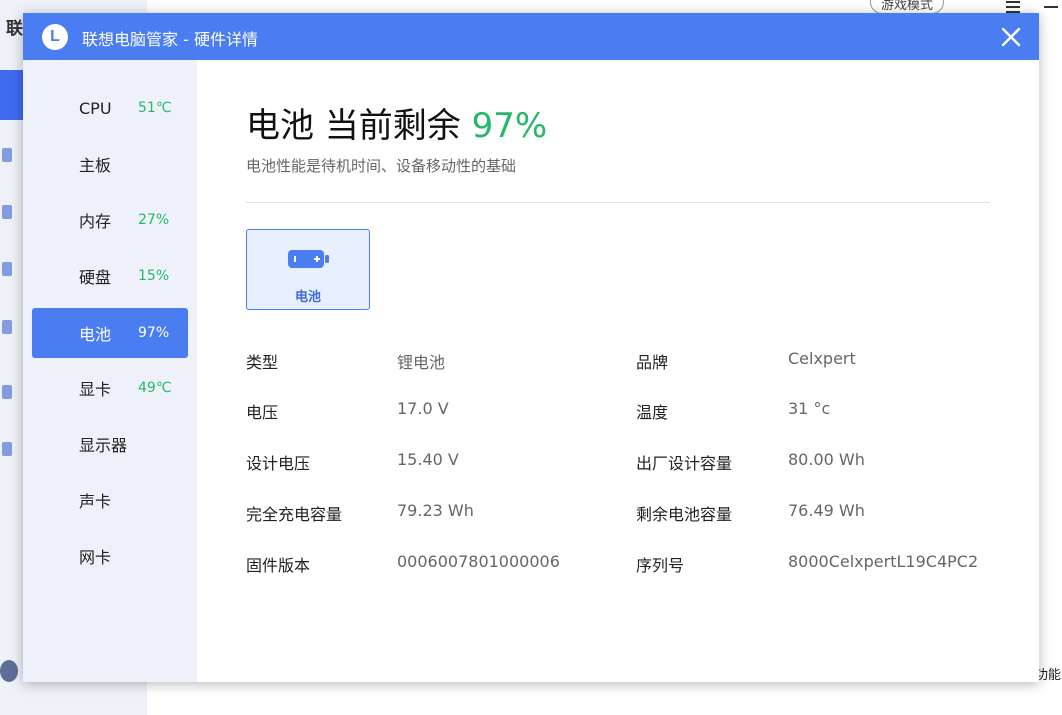 The image size is (1062, 715). I want to click on sidebar-item-value: 49℃, so click(155, 388).